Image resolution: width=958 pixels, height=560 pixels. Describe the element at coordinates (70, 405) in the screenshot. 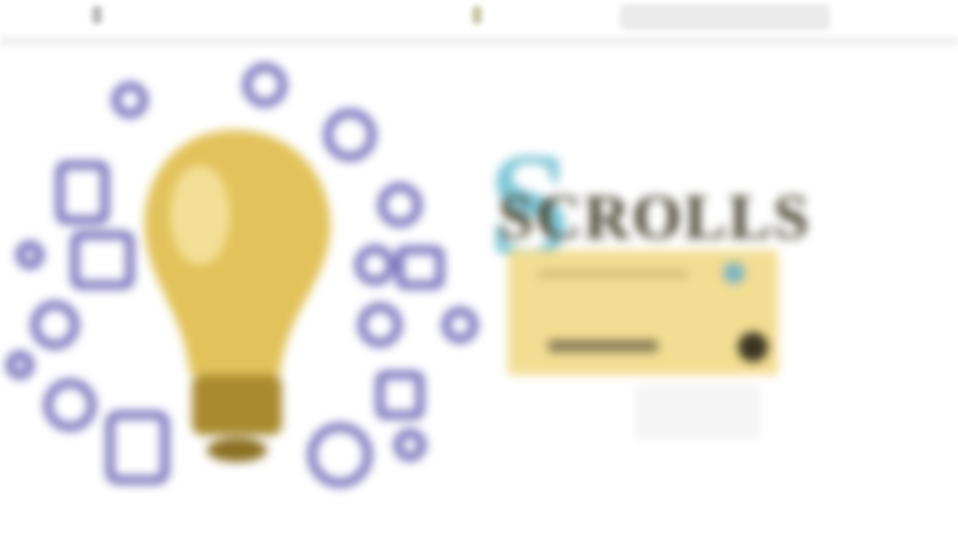

I see `chart-icon` at that location.